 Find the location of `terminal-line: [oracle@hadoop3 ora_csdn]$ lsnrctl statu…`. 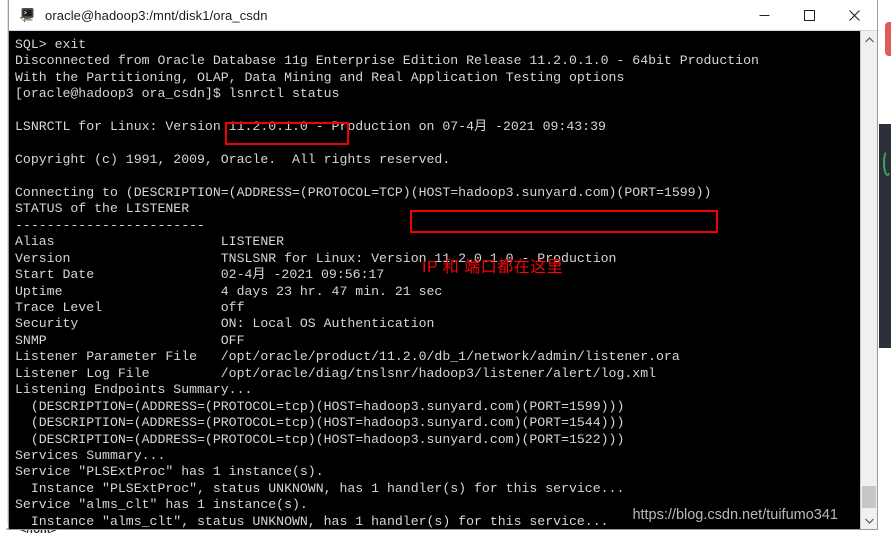

terminal-line: [oracle@hadoop3 ora_csdn]$ lsnrctl statu… is located at coordinates (177, 94).